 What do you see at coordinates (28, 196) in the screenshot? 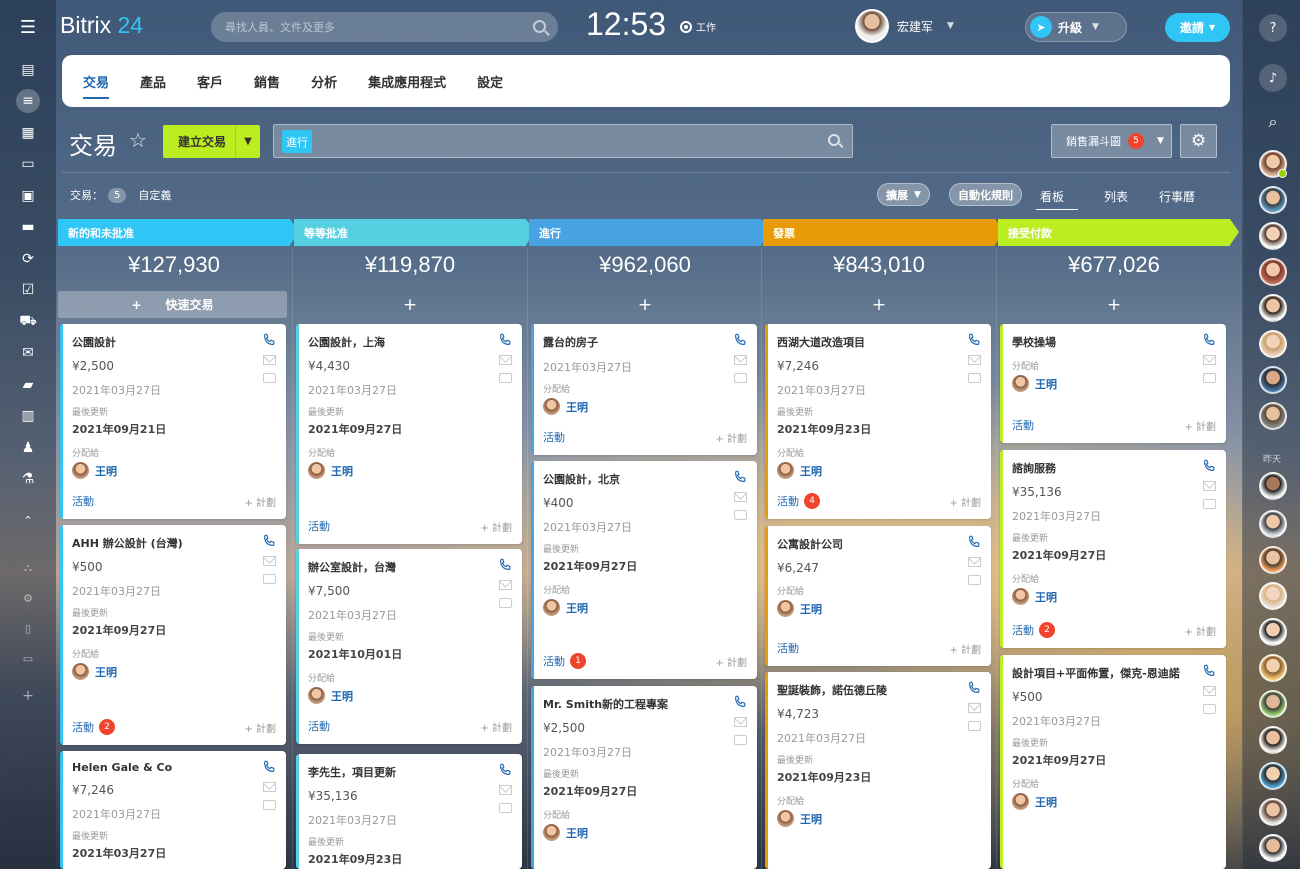
I see `contact-card-icon: ▣` at bounding box center [28, 196].